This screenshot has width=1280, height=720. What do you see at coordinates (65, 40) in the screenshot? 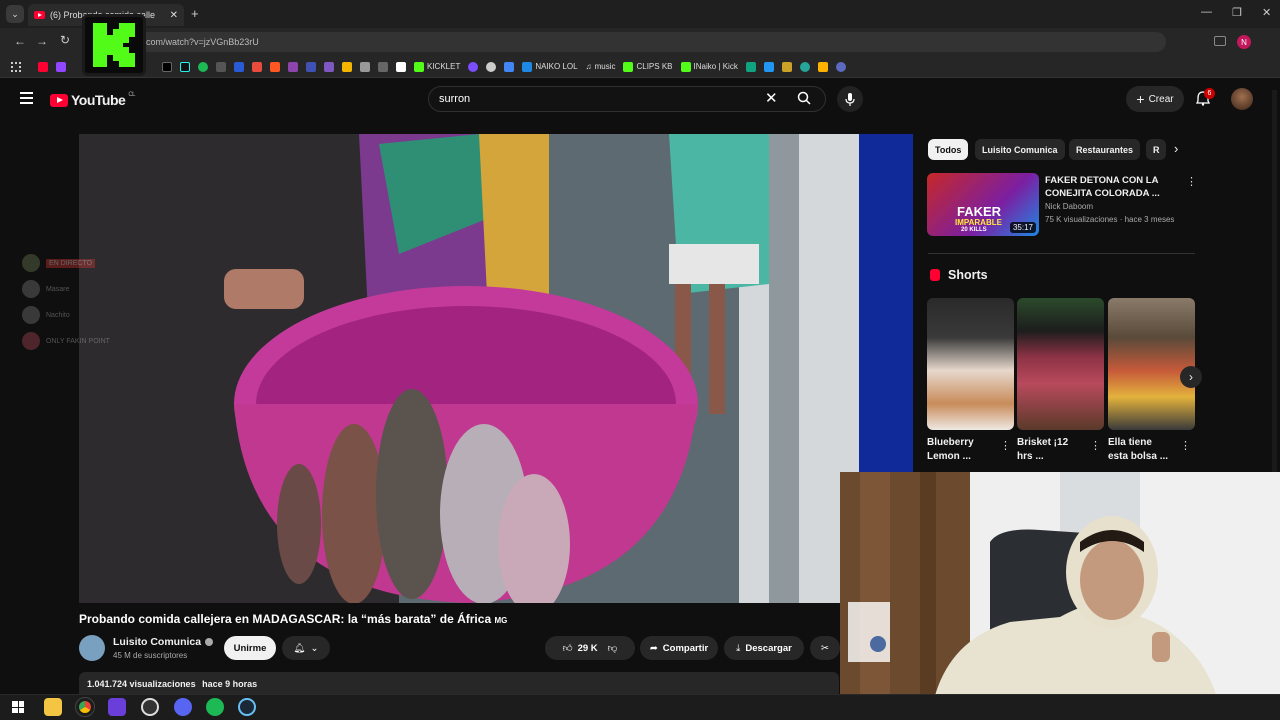
I see `reload-button: ↻` at bounding box center [65, 40].